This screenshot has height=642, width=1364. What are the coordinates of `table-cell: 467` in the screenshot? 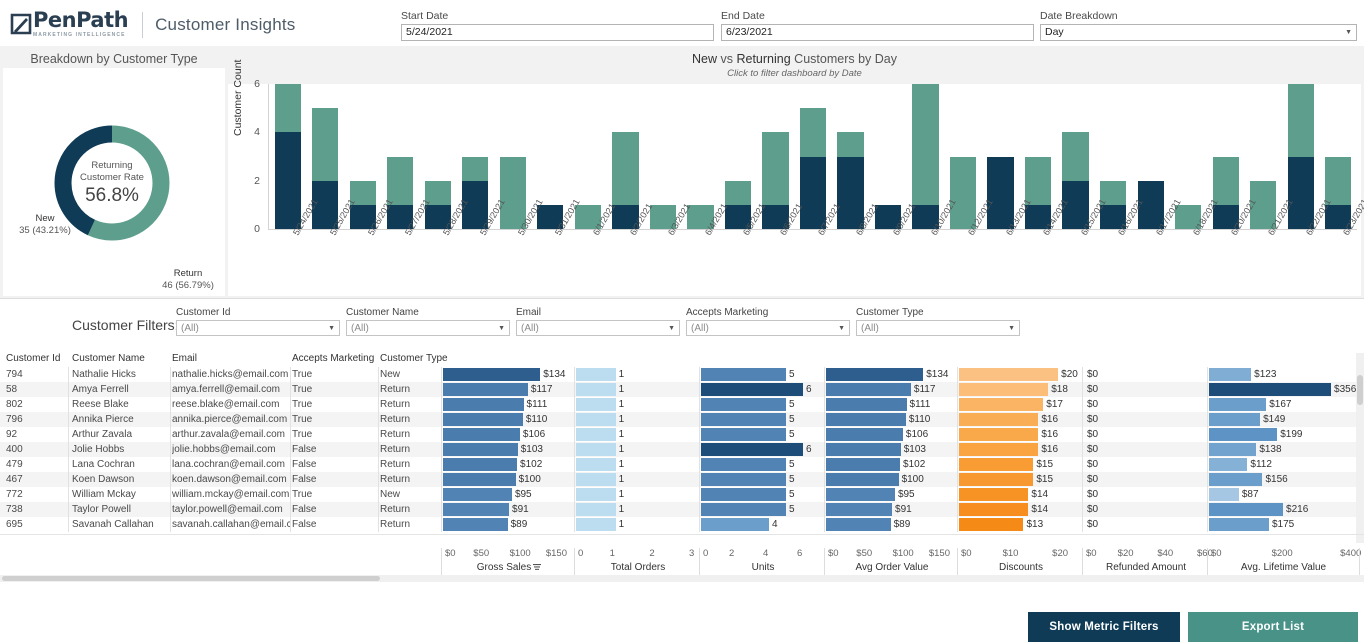 It's located at (14, 479).